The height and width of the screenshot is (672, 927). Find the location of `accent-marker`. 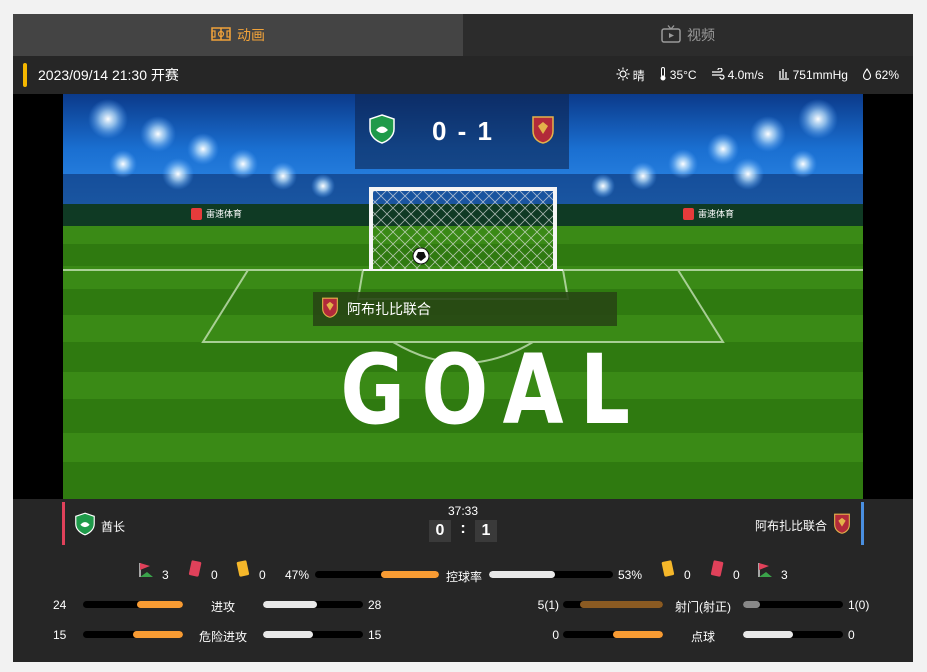

accent-marker is located at coordinates (25, 75).